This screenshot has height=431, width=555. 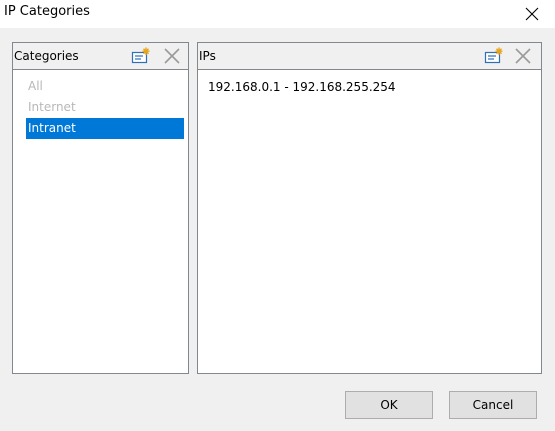 I want to click on list-item: All, so click(x=105, y=86).